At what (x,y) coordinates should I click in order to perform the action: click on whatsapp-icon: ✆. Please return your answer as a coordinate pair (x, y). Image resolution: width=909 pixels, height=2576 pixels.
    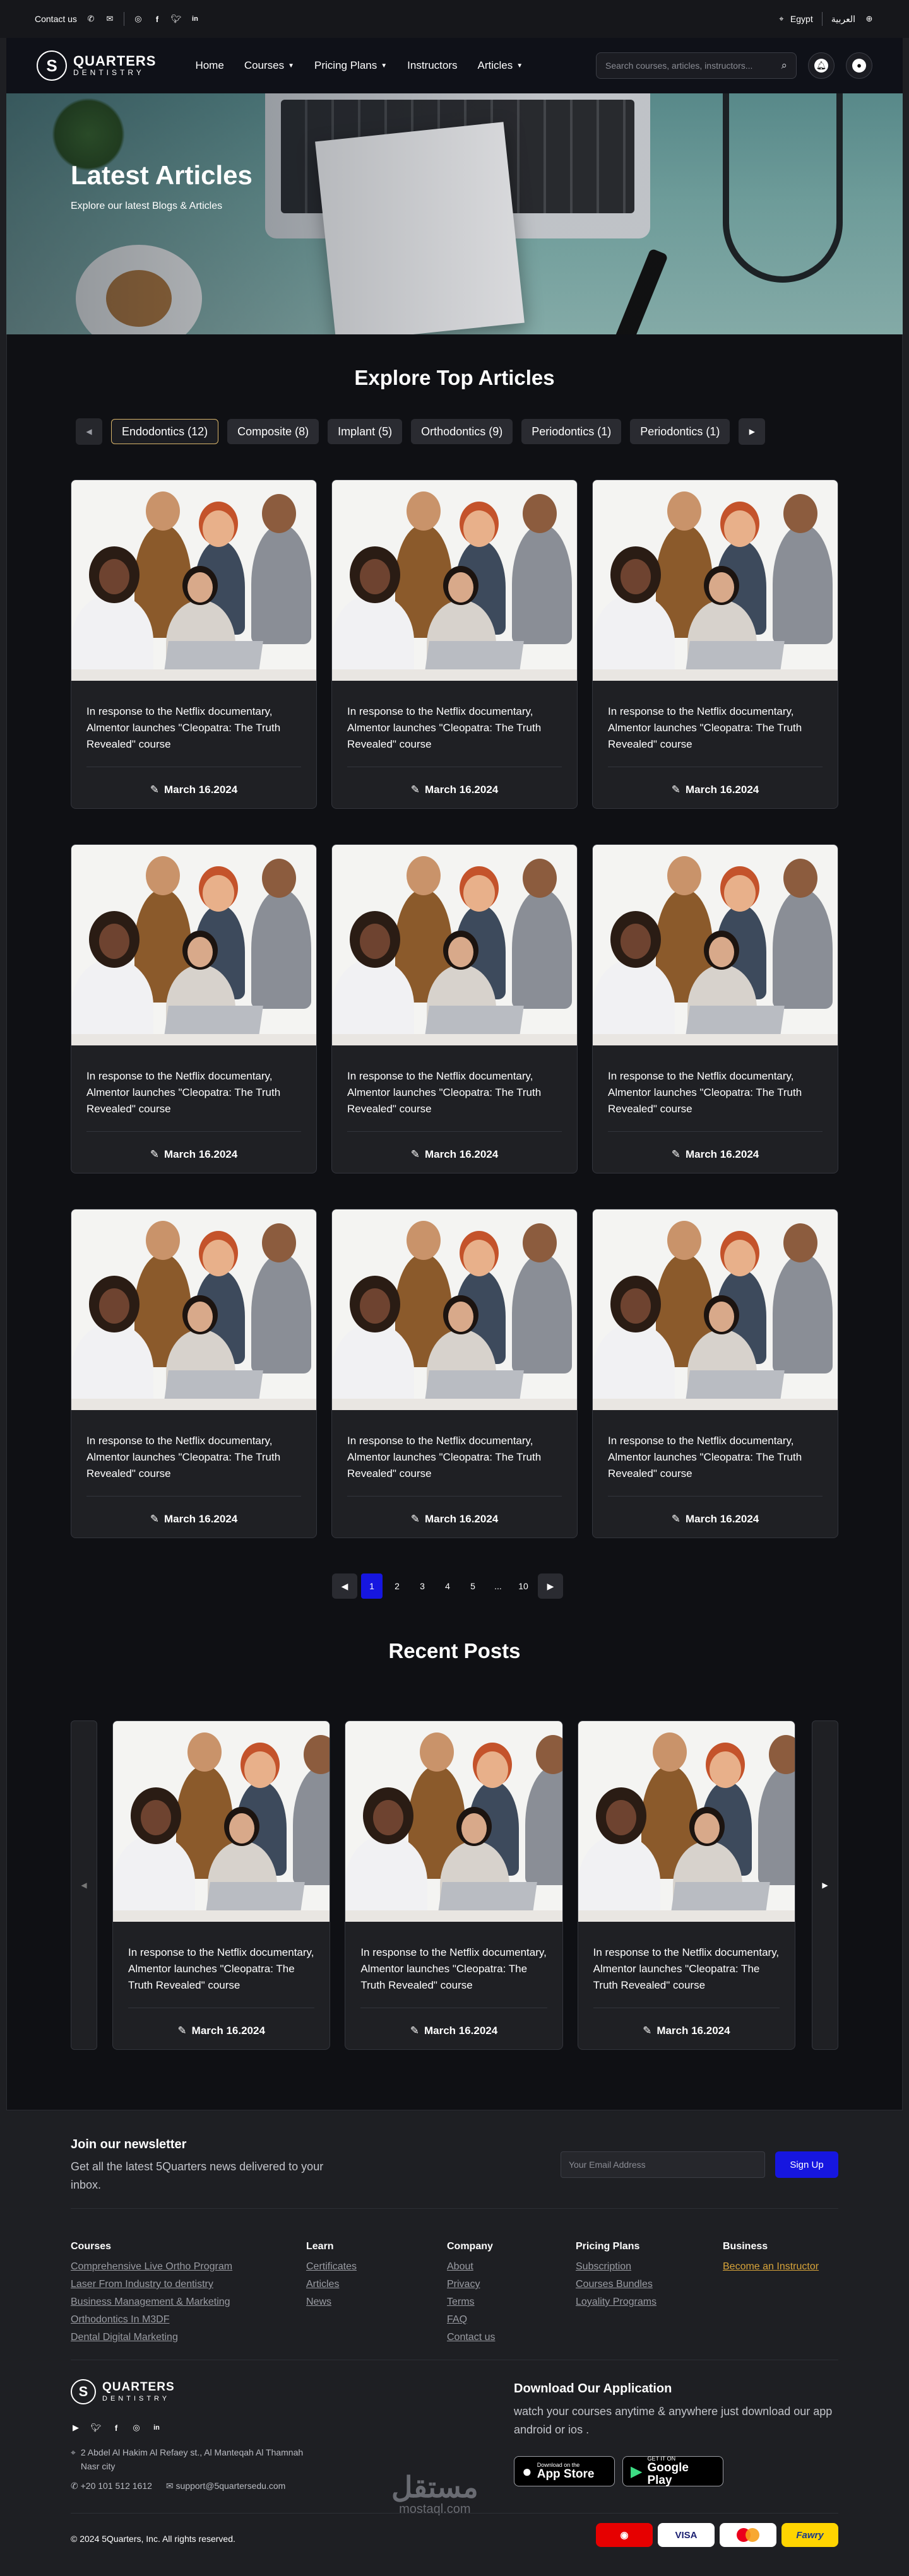
    Looking at the image, I should click on (91, 19).